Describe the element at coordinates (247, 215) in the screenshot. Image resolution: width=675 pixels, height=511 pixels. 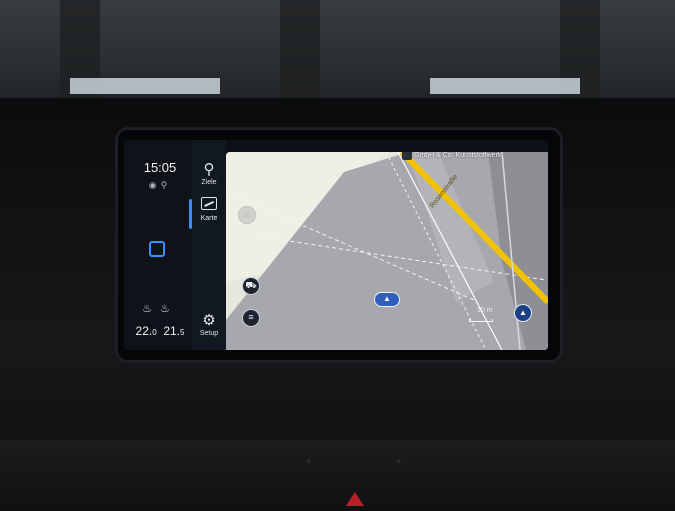
I see `map-option-button: ◎` at that location.